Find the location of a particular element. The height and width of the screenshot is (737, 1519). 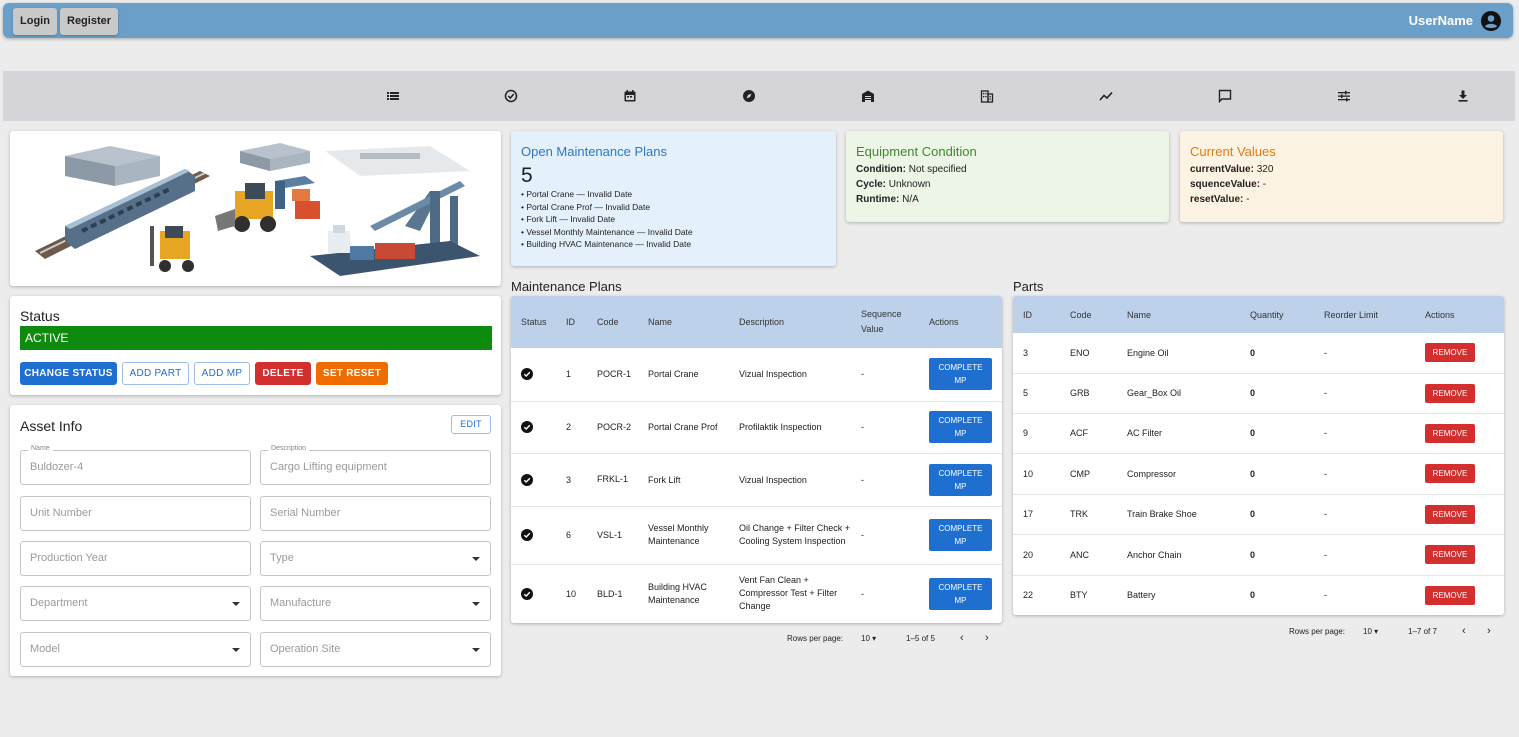

mp-description: Vizual Inspection is located at coordinates (790, 480).